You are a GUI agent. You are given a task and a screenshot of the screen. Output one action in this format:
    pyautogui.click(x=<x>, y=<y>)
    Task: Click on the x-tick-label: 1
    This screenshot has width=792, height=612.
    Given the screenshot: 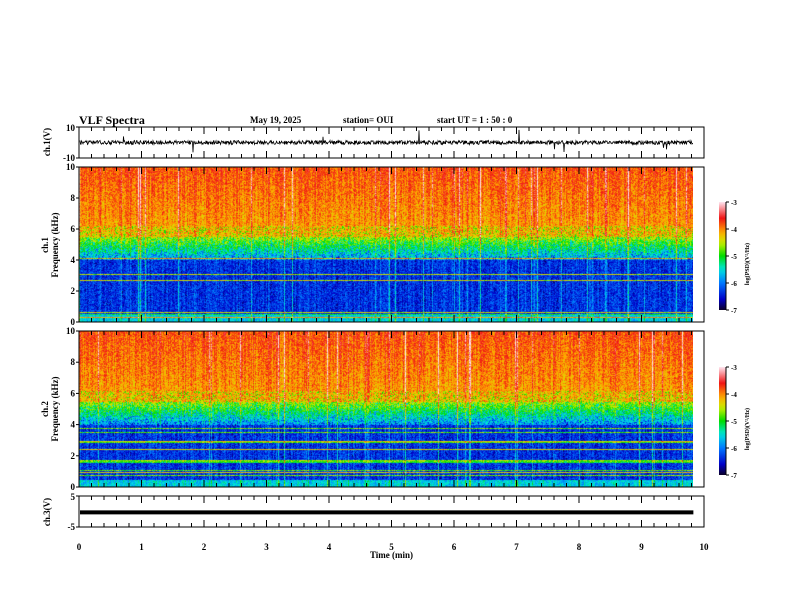 What is the action you would take?
    pyautogui.click(x=141, y=547)
    